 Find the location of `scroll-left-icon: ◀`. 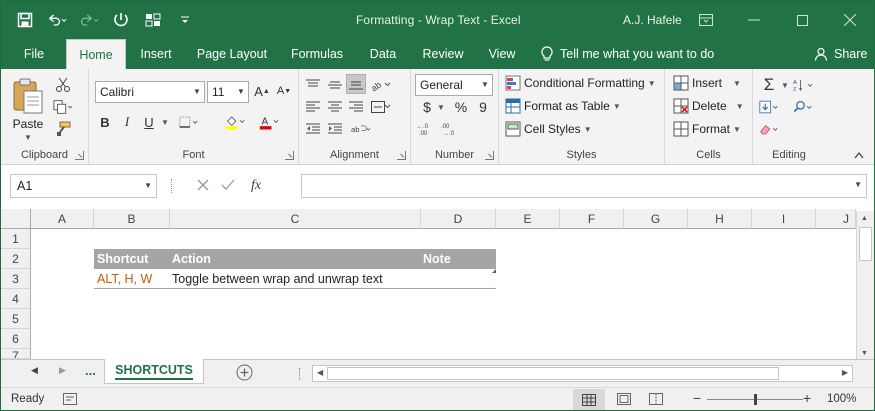

scroll-left-icon: ◀ is located at coordinates (320, 372).